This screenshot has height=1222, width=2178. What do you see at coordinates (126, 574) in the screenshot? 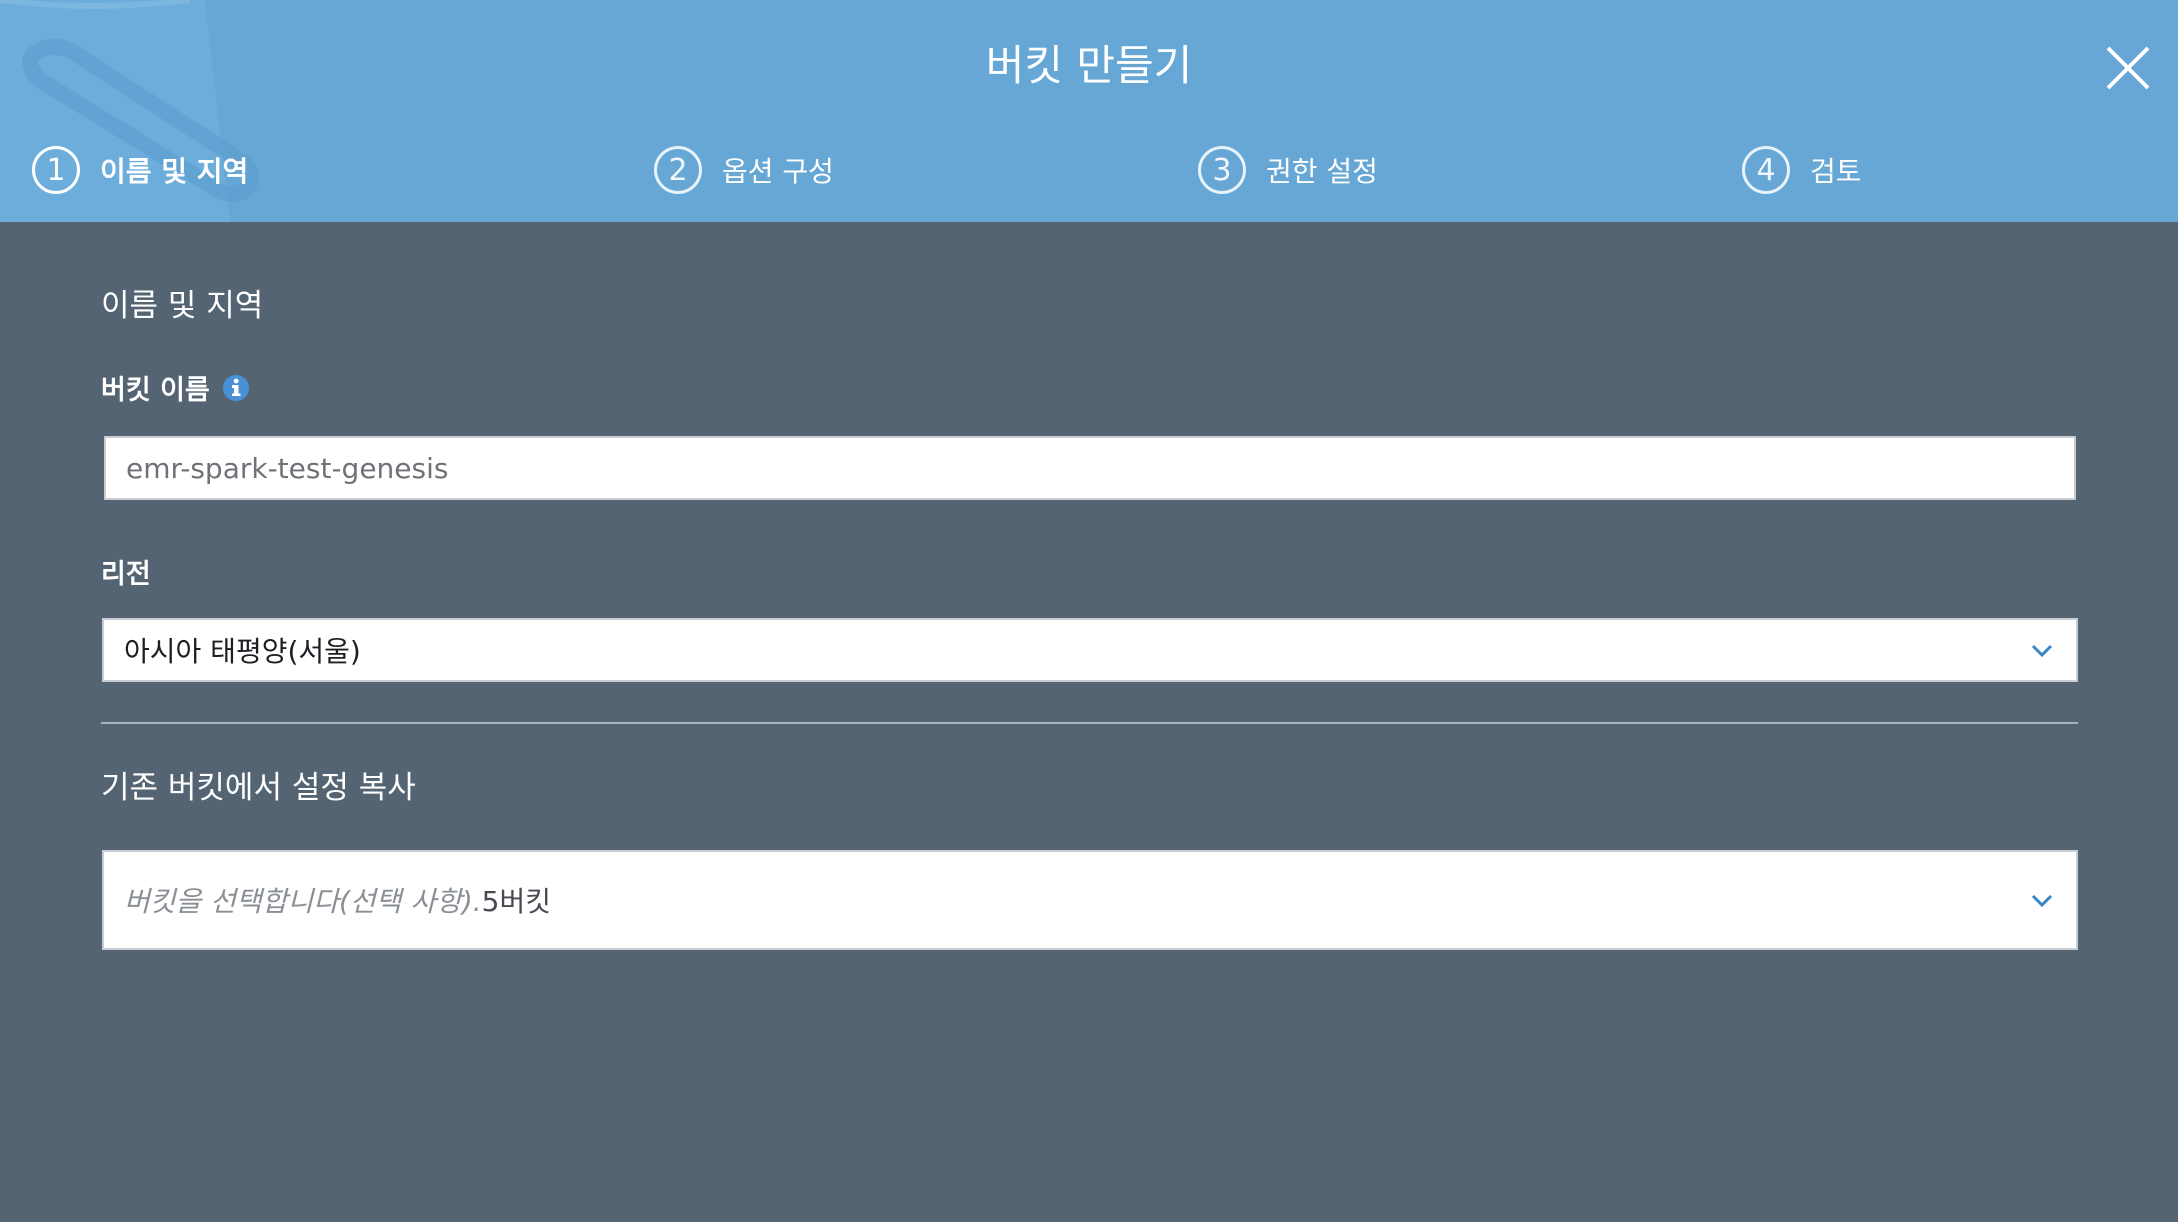
I see `region-label: 리전` at bounding box center [126, 574].